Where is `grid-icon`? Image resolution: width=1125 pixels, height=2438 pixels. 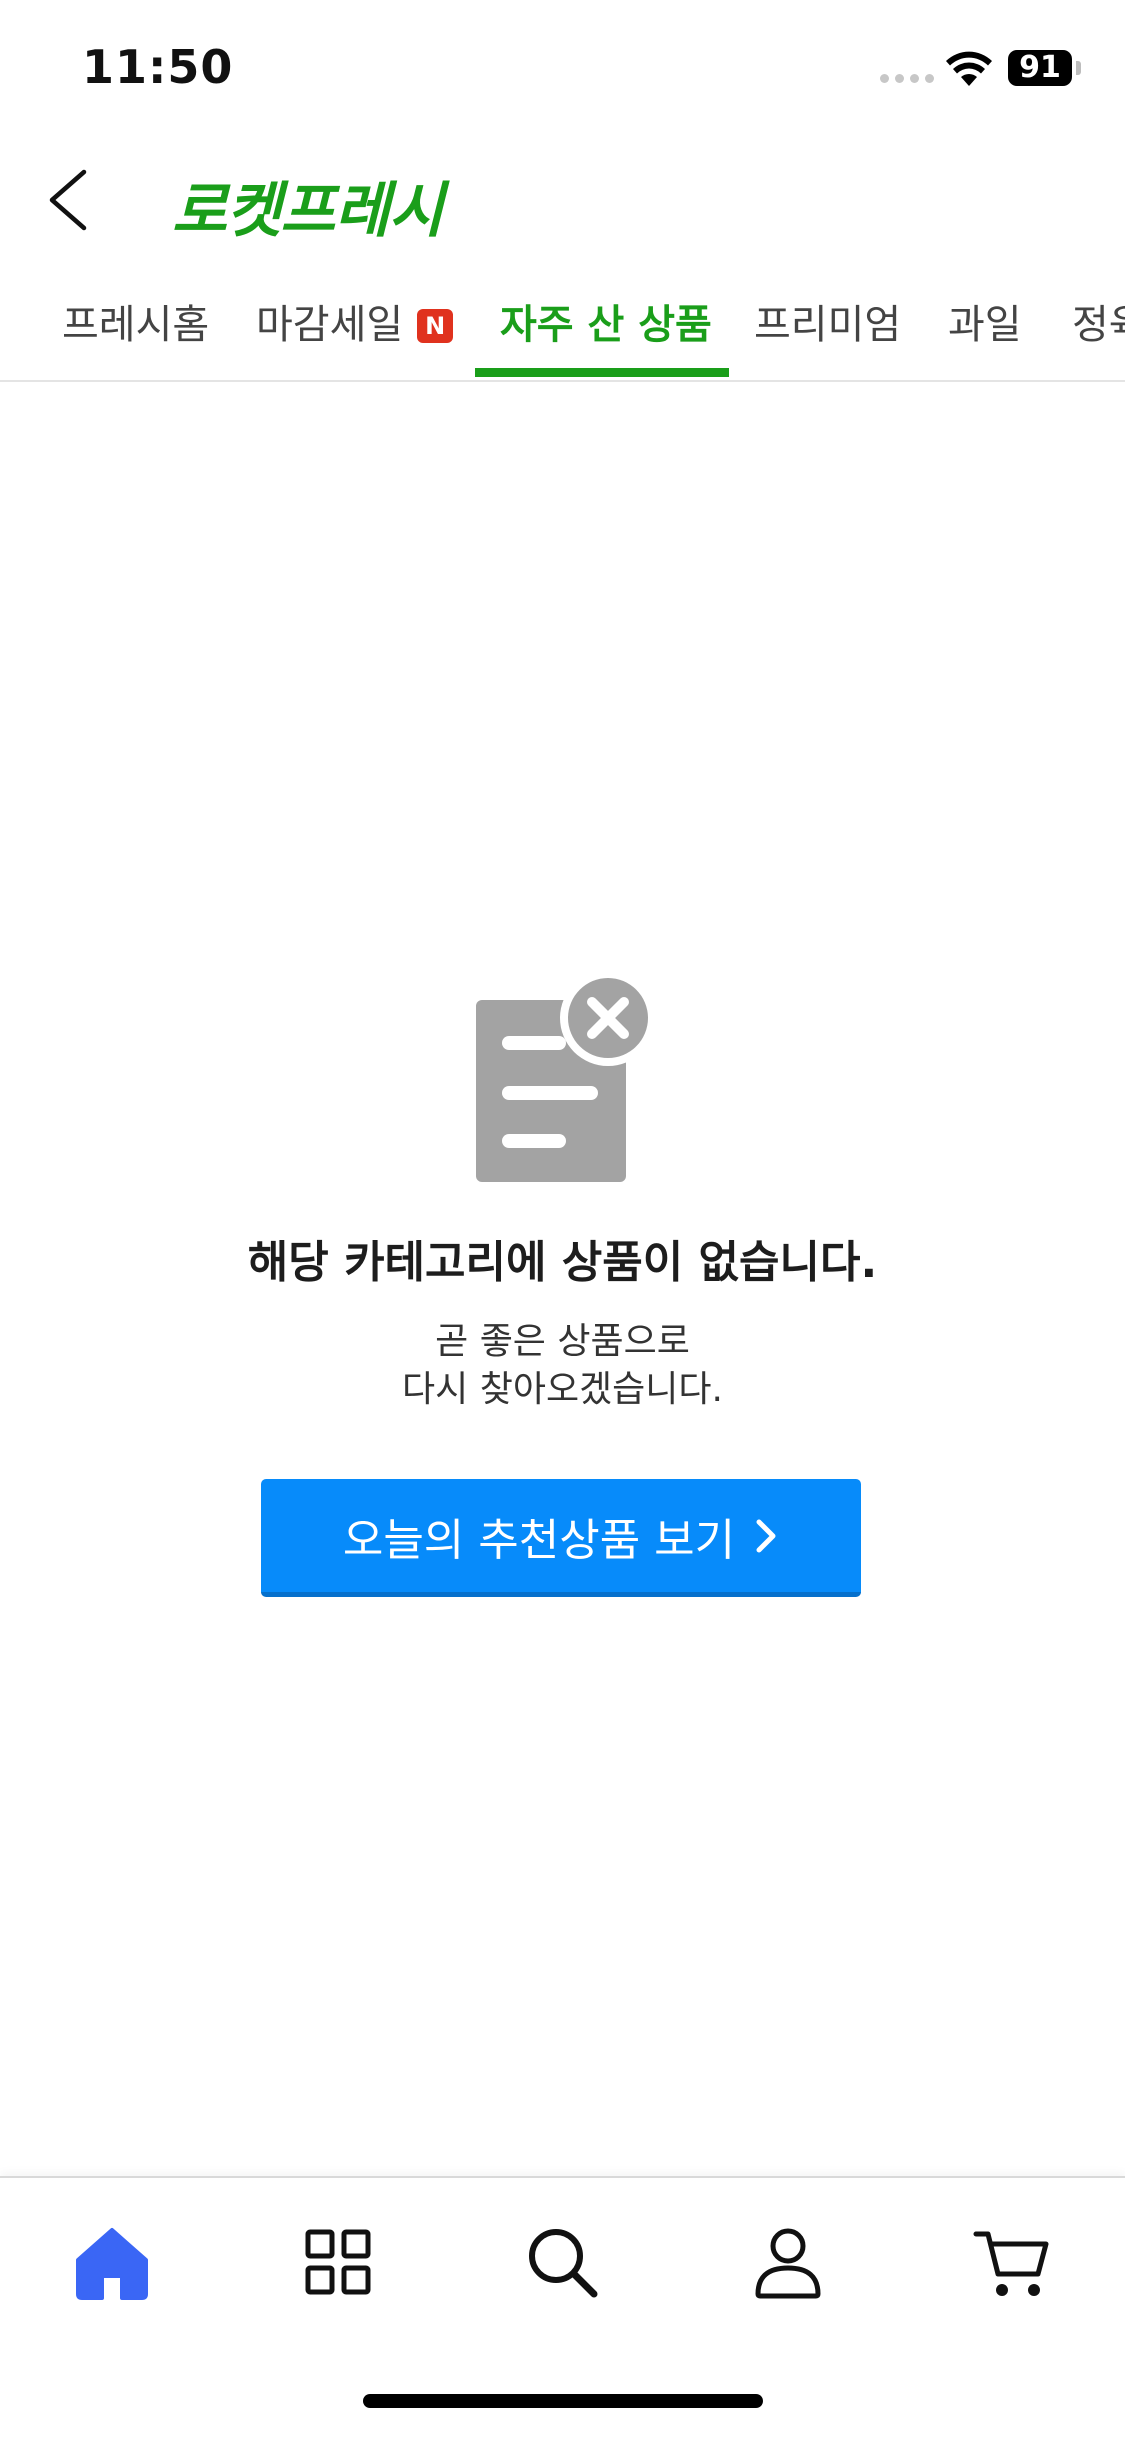 grid-icon is located at coordinates (338, 2262).